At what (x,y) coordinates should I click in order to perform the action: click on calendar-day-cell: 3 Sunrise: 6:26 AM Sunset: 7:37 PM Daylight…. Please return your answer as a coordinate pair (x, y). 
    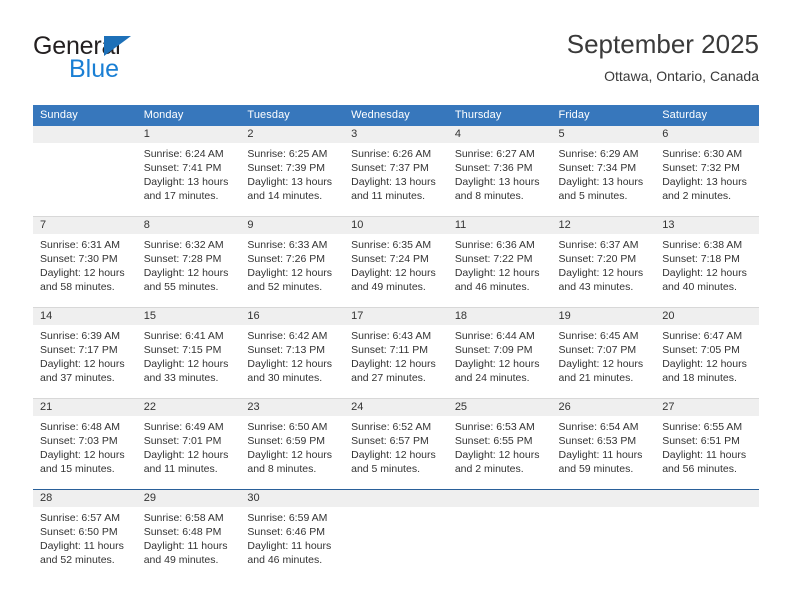
    Looking at the image, I should click on (396, 171).